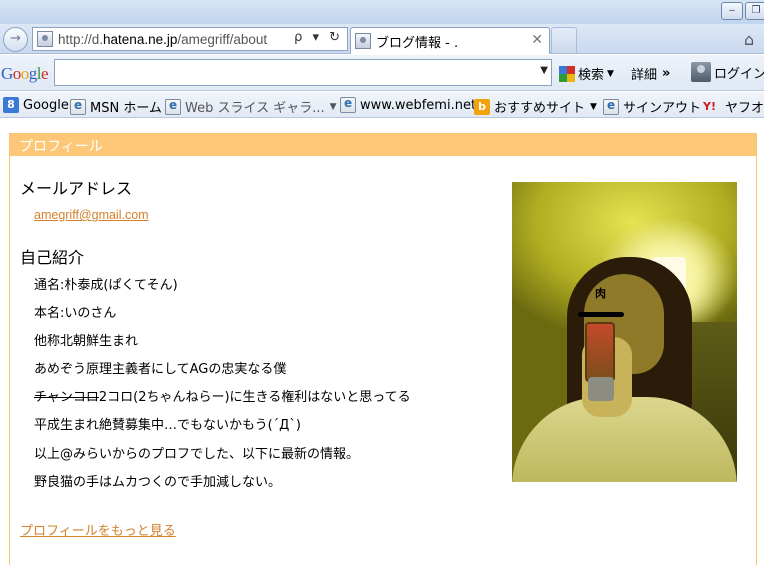 This screenshot has height=565, width=764. What do you see at coordinates (408, 104) in the screenshot?
I see `favorite-webfemi: www.webfemi.net` at bounding box center [408, 104].